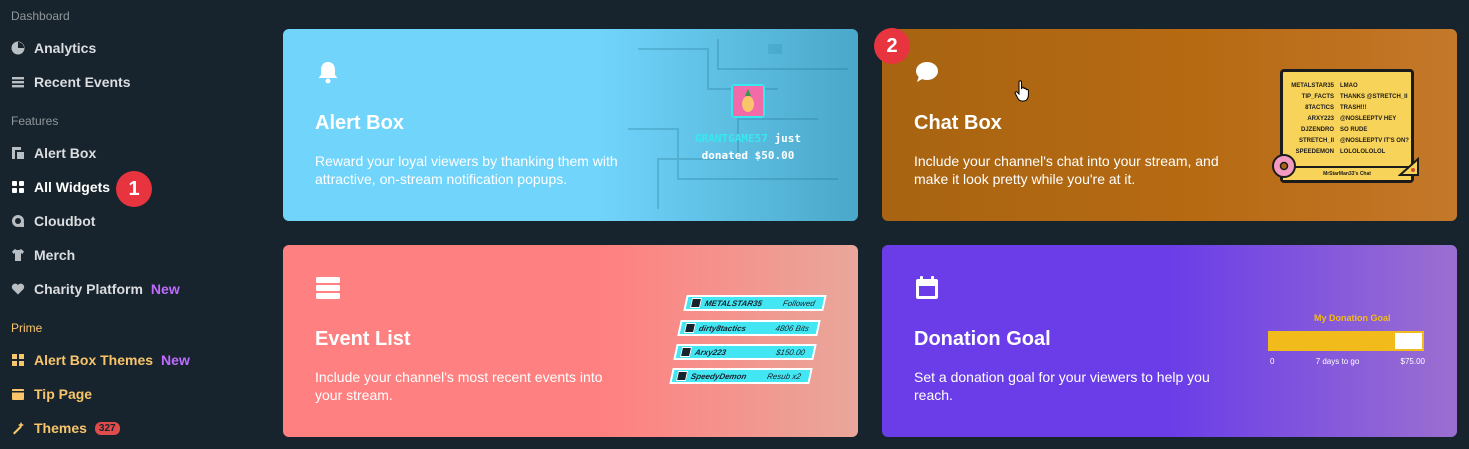 The height and width of the screenshot is (449, 1469). I want to click on circuit-decoration, so click(738, 124).